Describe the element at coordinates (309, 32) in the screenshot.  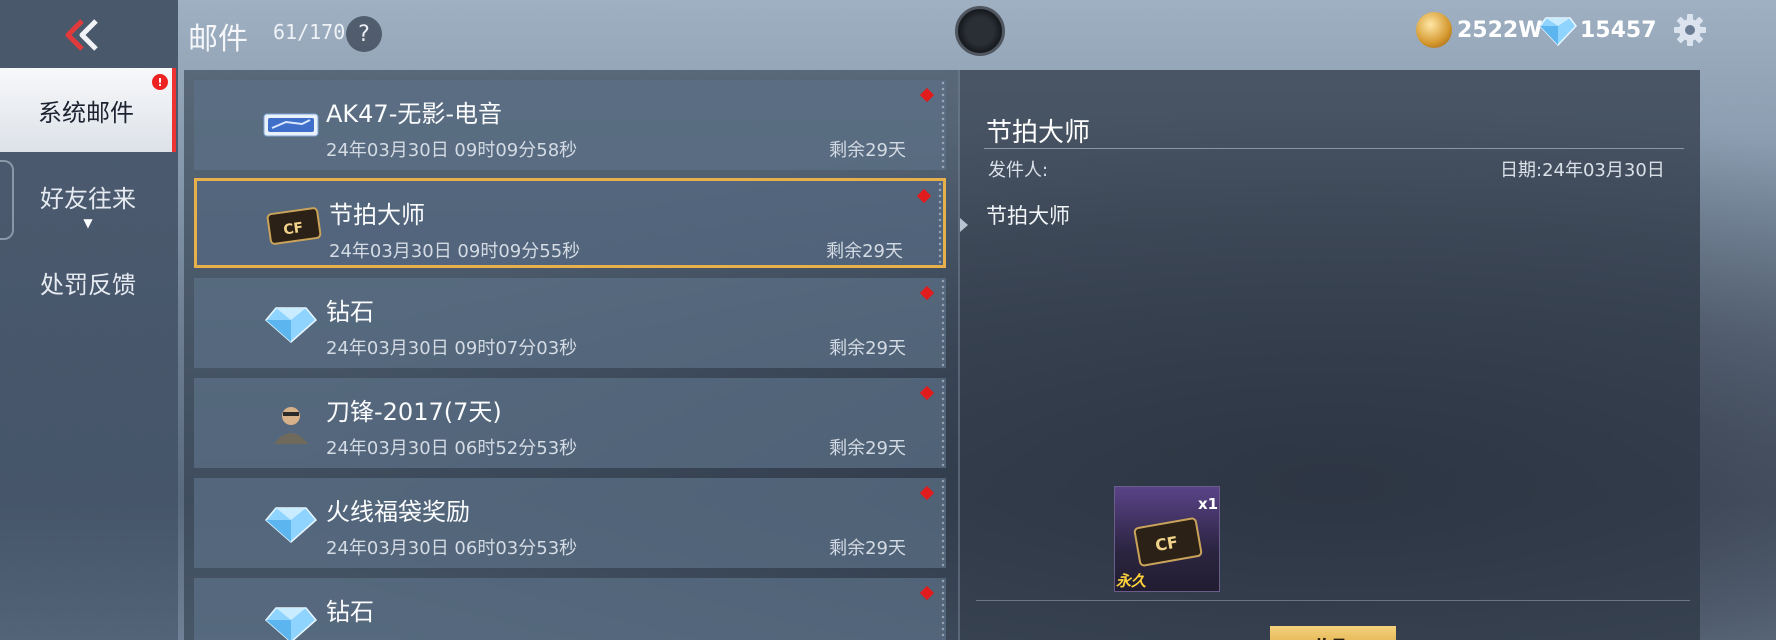
I see `mail-count: 61/170` at that location.